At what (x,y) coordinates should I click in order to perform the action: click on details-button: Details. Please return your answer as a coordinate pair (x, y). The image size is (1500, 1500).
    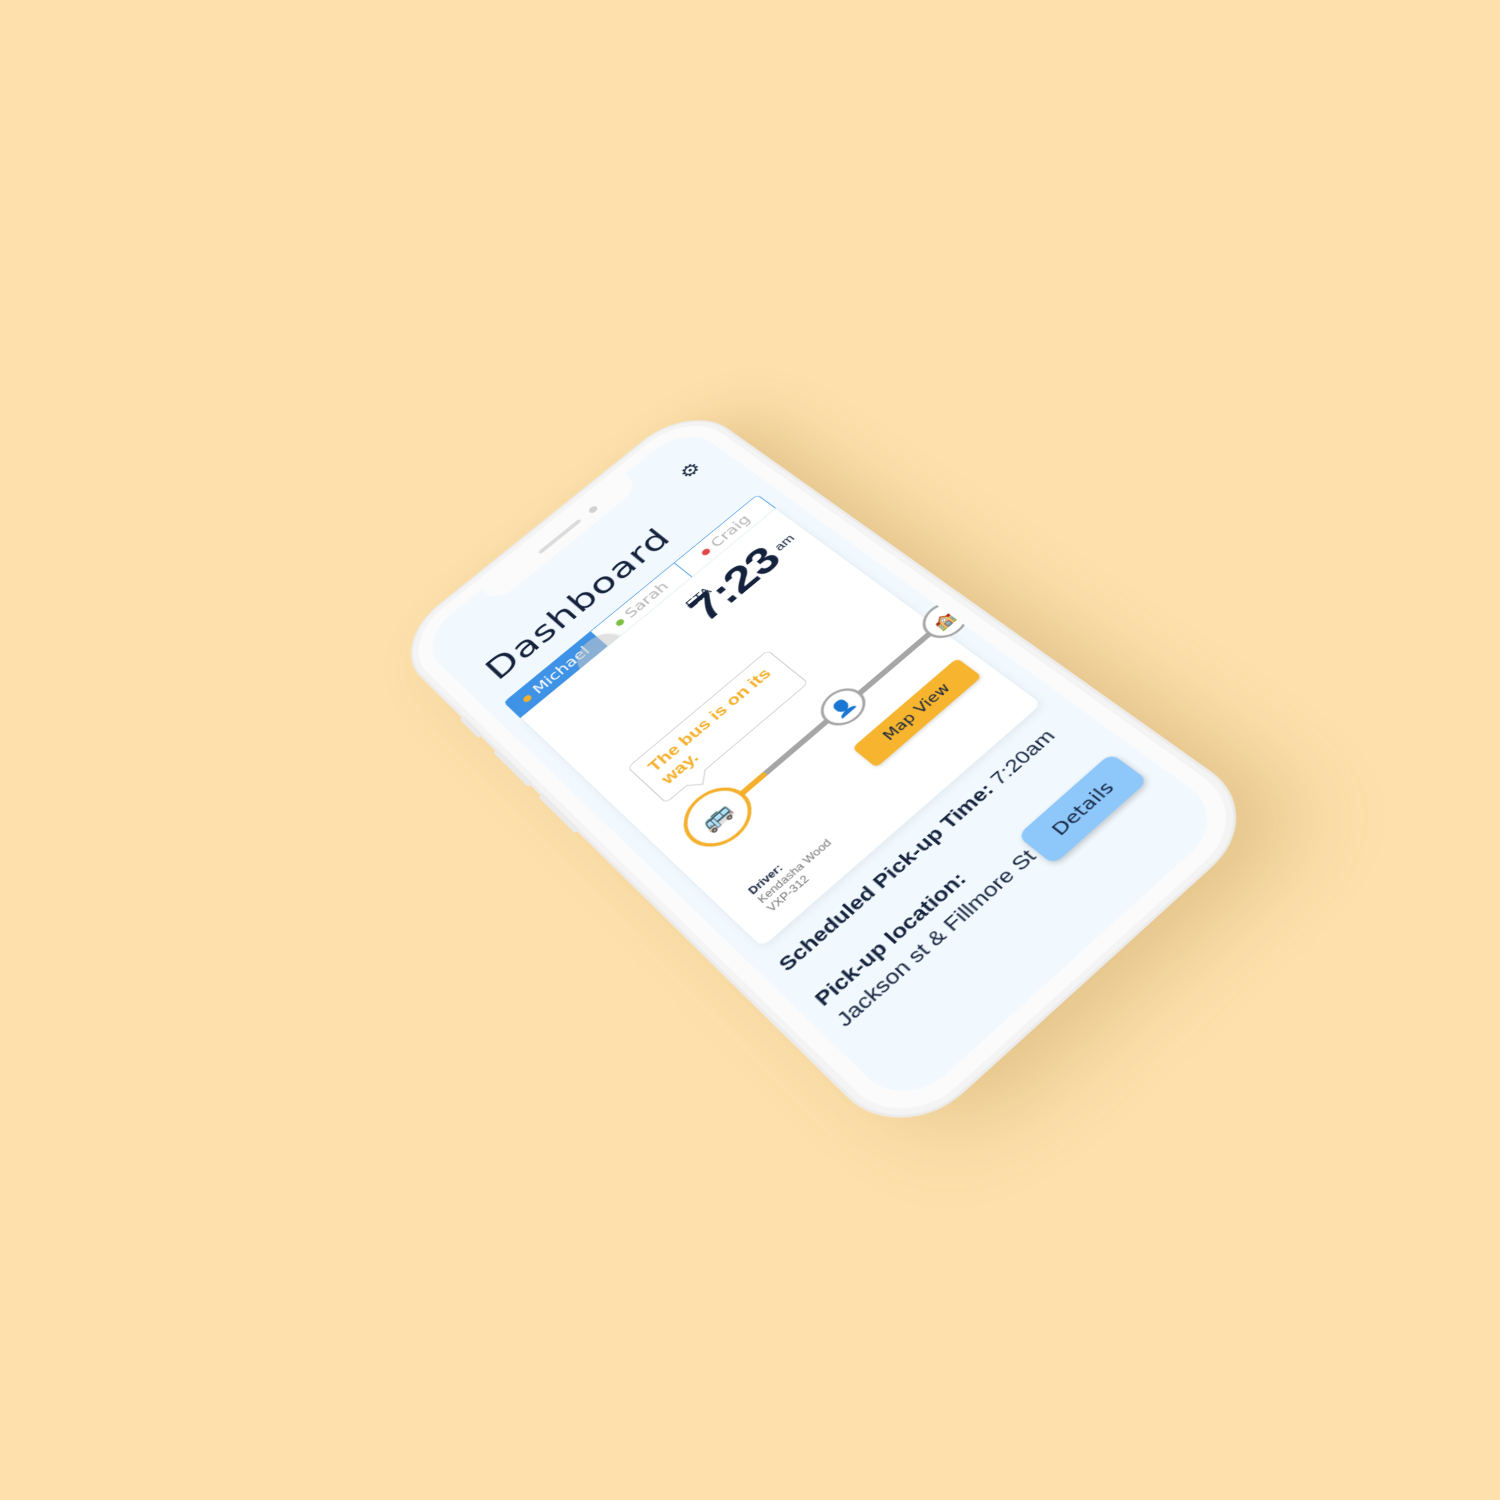
    Looking at the image, I should click on (1082, 809).